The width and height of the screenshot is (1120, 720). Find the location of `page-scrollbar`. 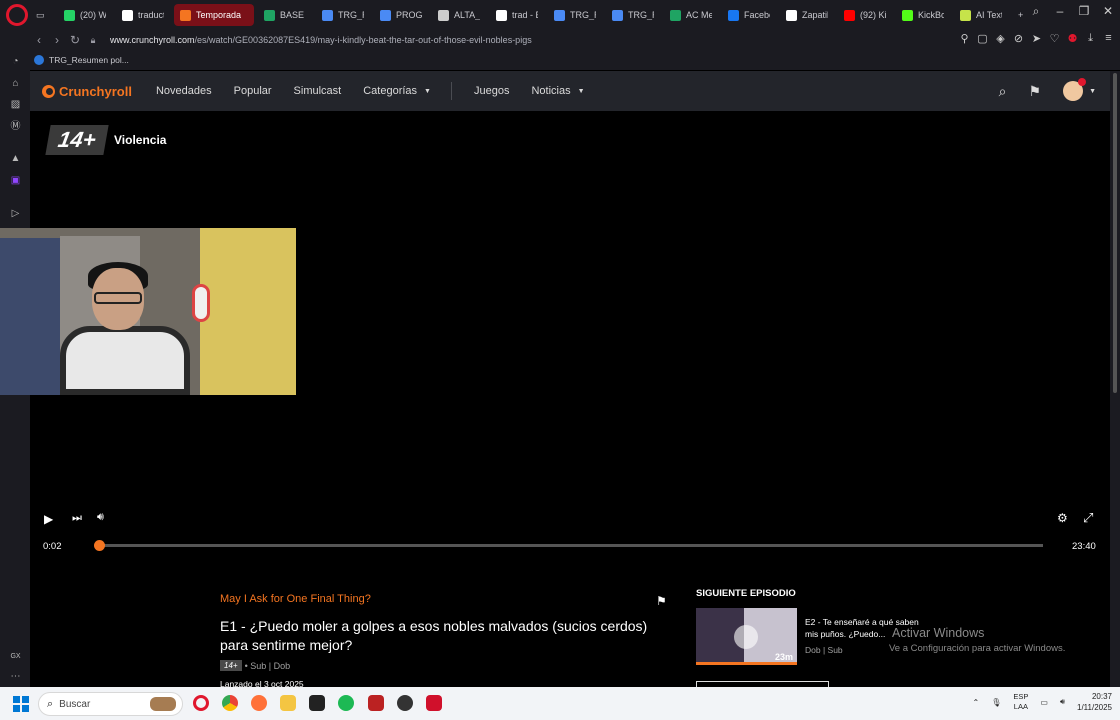

page-scrollbar is located at coordinates (1115, 379).